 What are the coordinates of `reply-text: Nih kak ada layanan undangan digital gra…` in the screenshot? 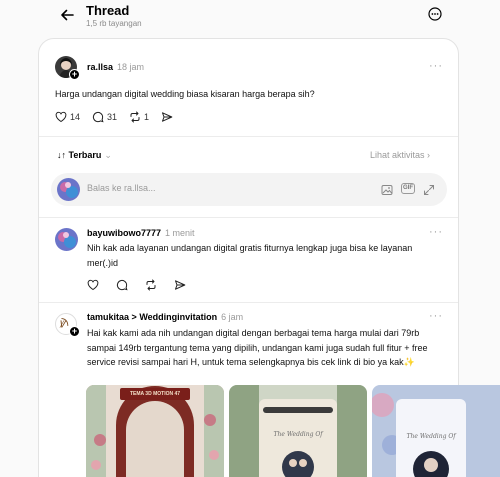 It's located at (250, 255).